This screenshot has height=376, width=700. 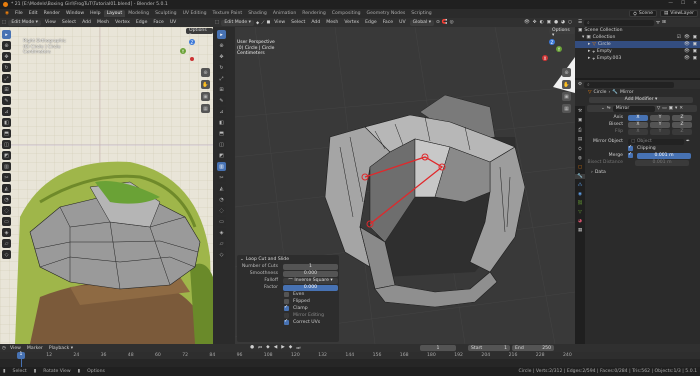 I want to click on menu-edit: Edit, so click(x=33, y=13).